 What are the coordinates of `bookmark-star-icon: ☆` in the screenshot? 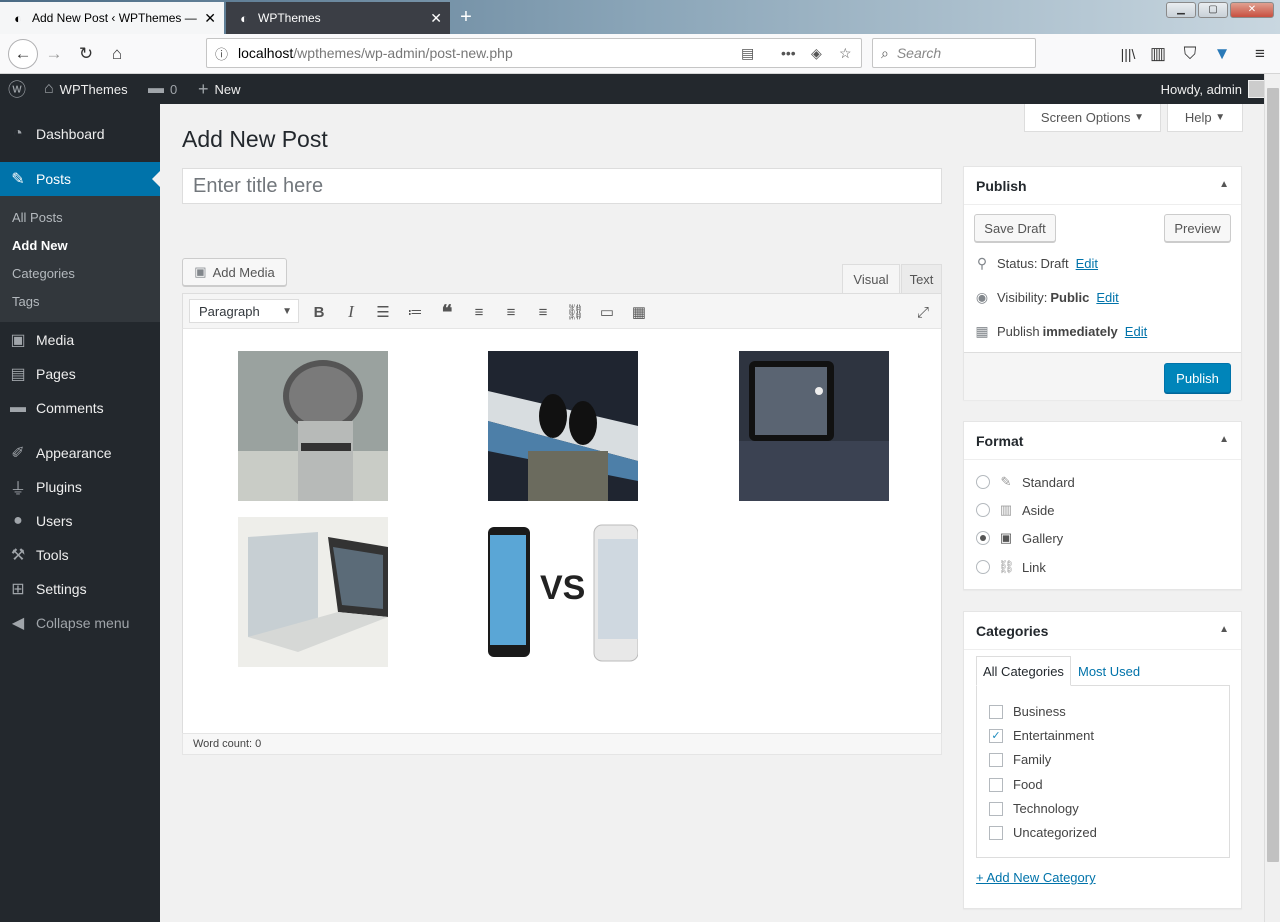 It's located at (845, 53).